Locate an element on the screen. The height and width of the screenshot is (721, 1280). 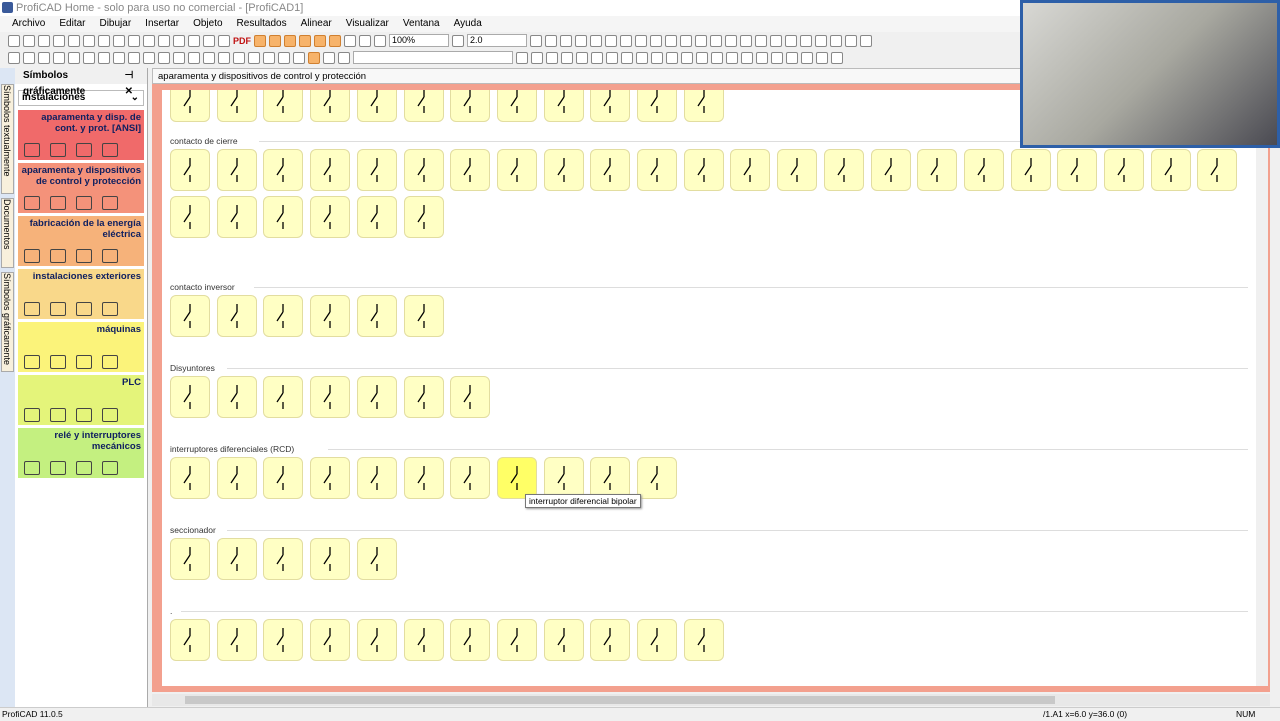
category-6: relé y interruptores mecánicos is located at coordinates (81, 453).